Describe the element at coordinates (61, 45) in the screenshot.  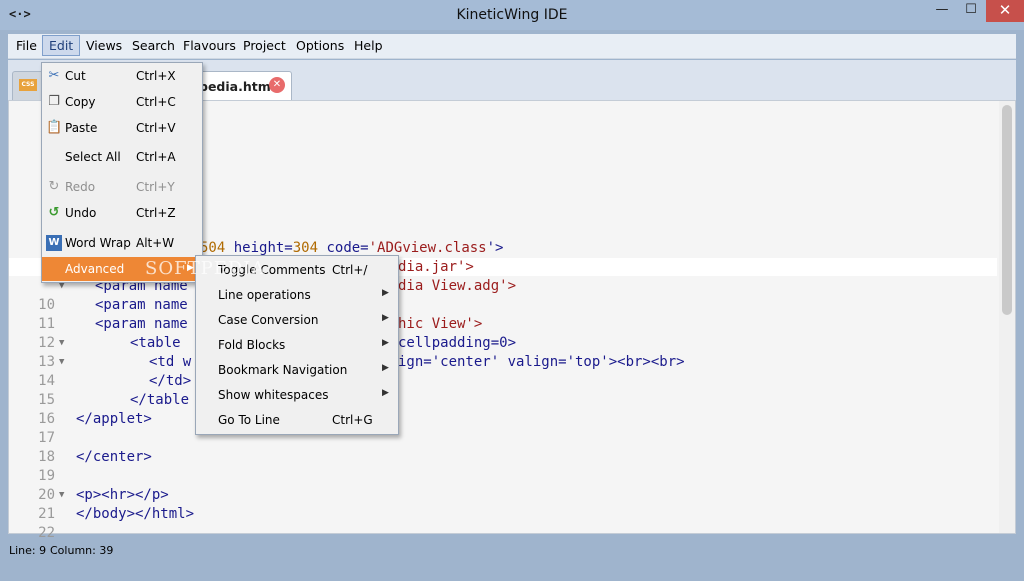
I see `menu-edit: Edit` at that location.